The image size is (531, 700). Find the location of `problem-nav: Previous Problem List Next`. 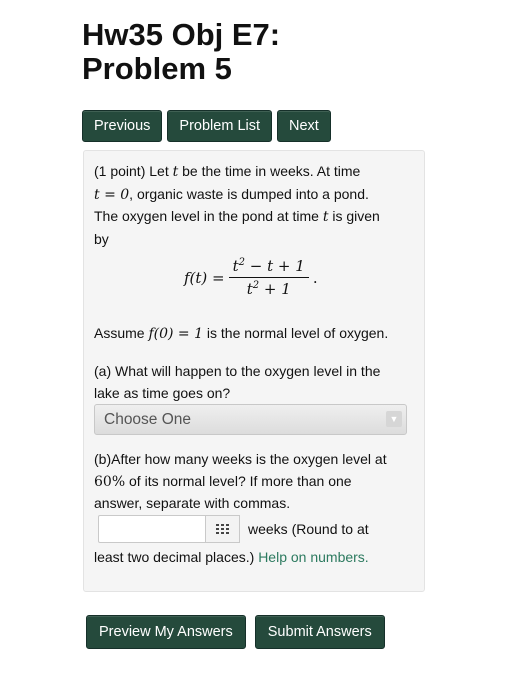

problem-nav: Previous Problem List Next is located at coordinates (206, 126).